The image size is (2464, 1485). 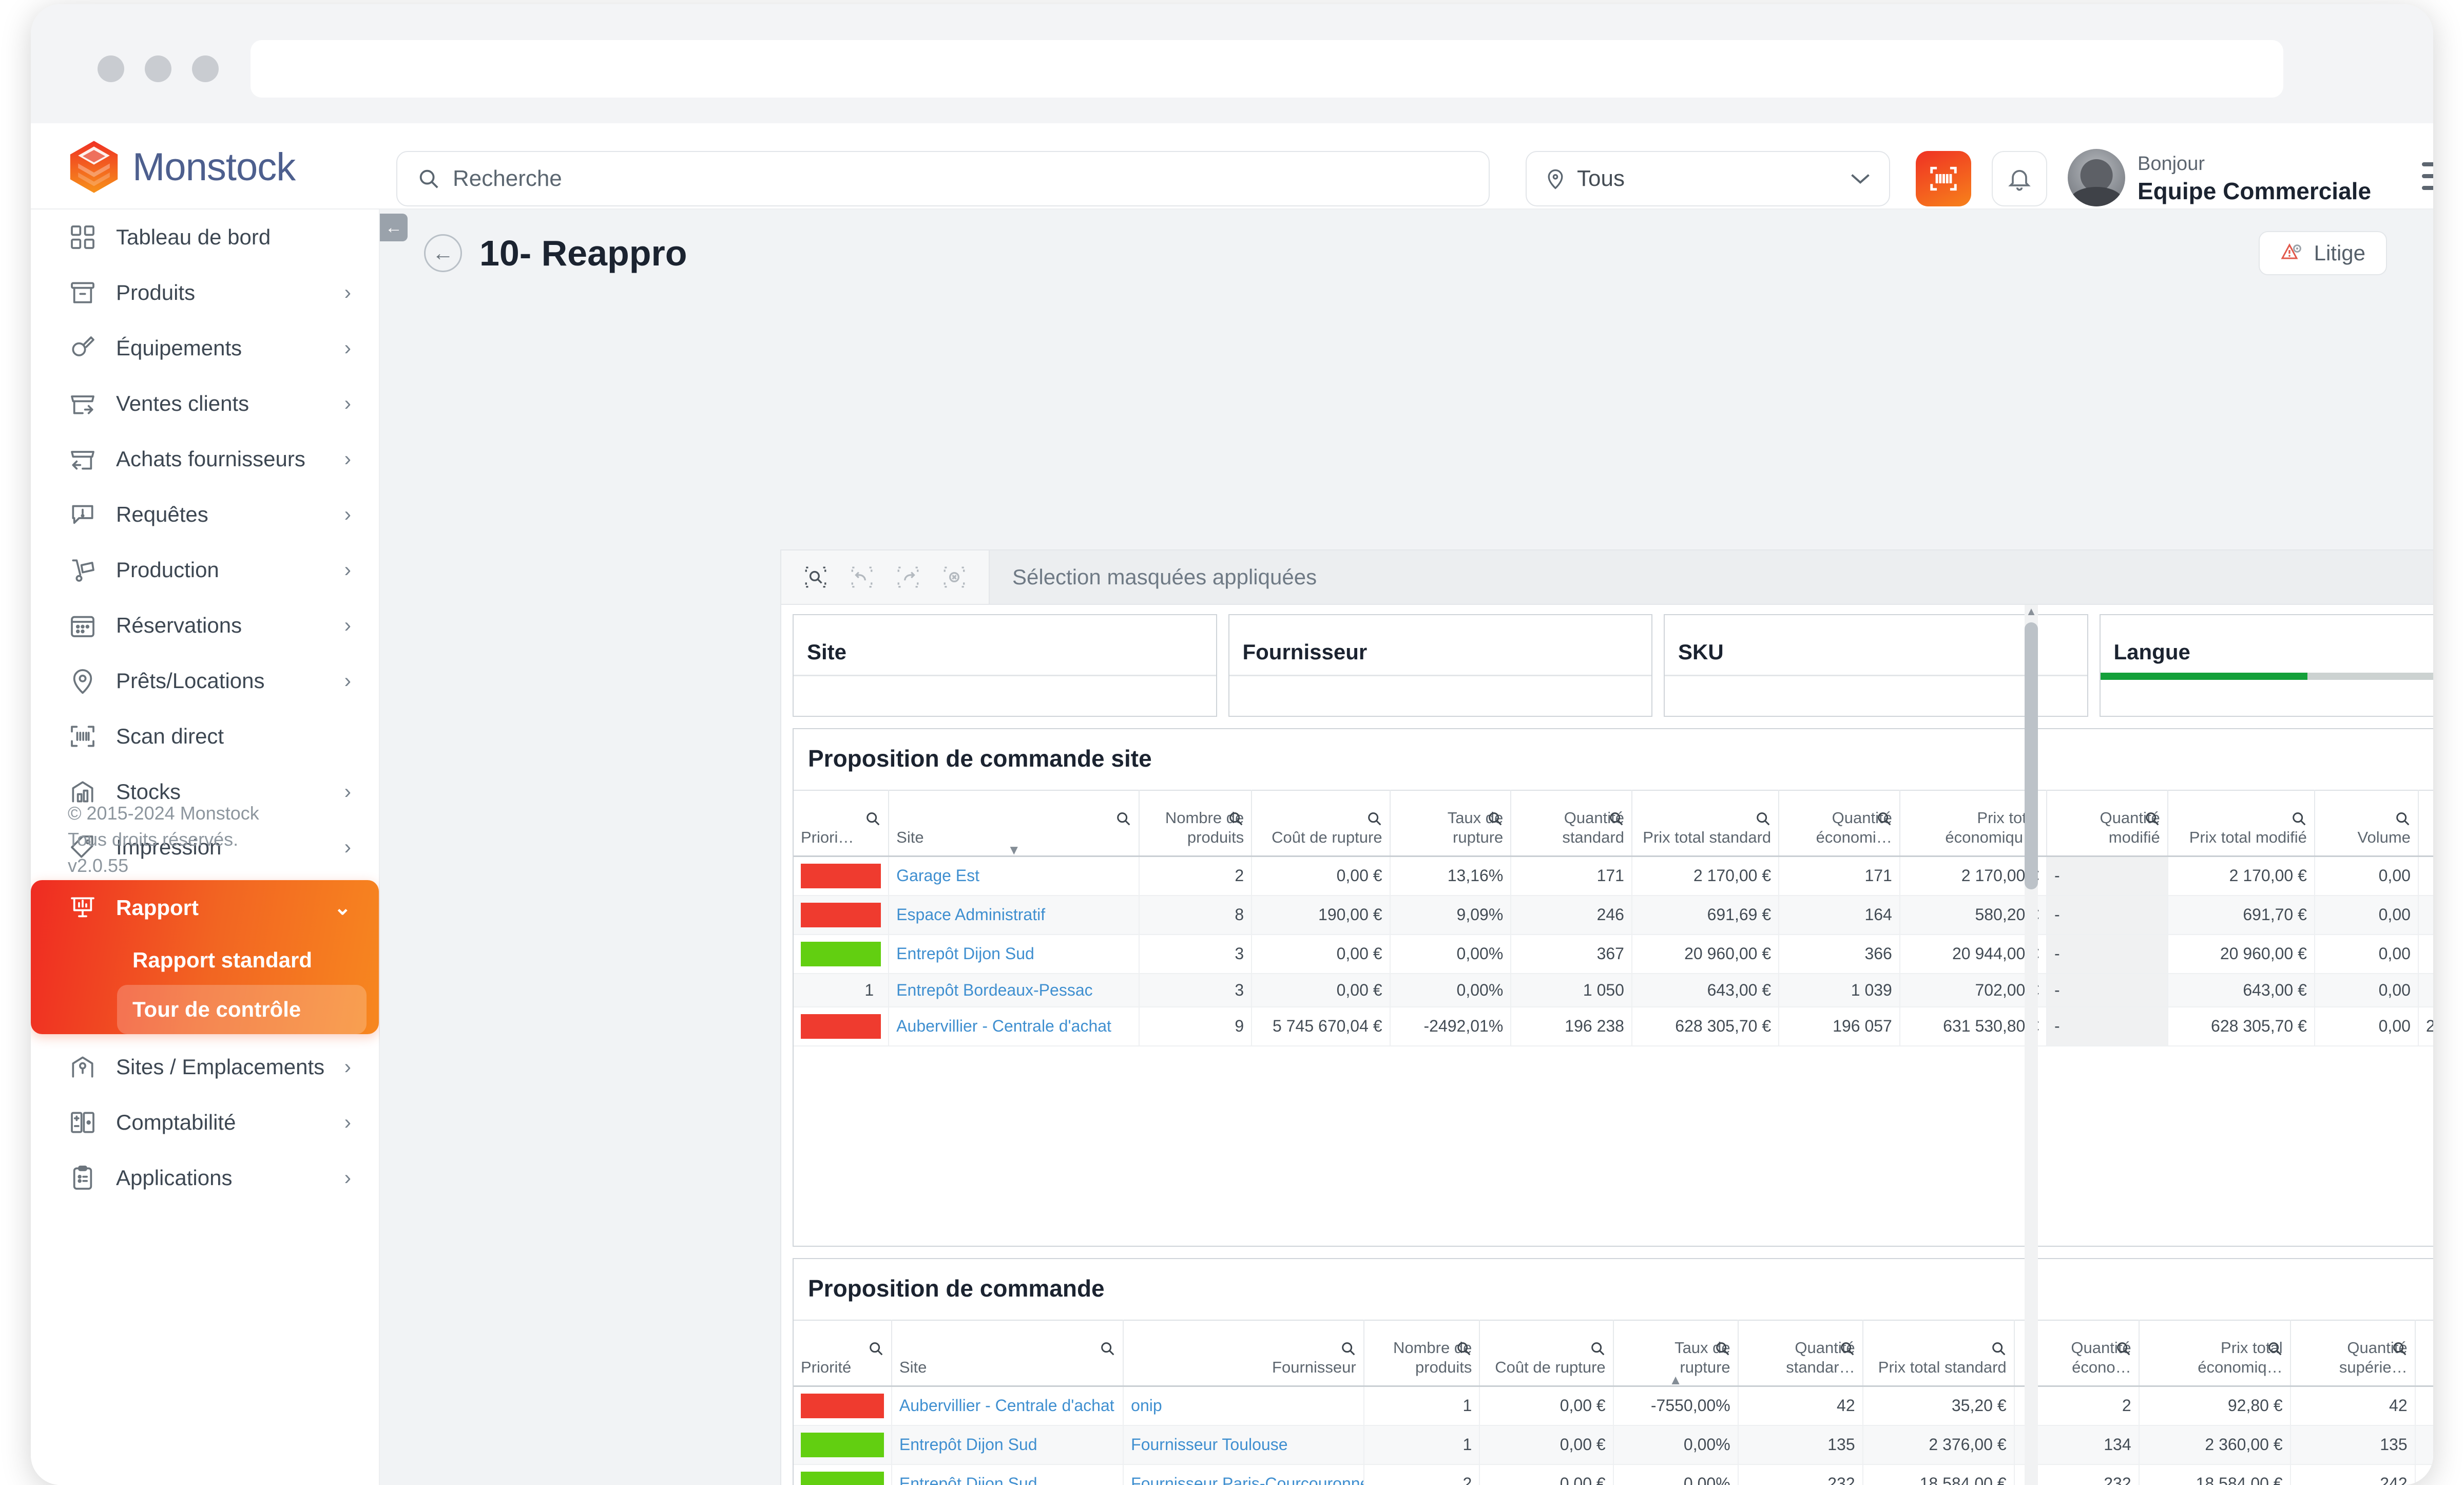 What do you see at coordinates (1571, 823) in the screenshot?
I see `column-header-5: Quantité standard` at bounding box center [1571, 823].